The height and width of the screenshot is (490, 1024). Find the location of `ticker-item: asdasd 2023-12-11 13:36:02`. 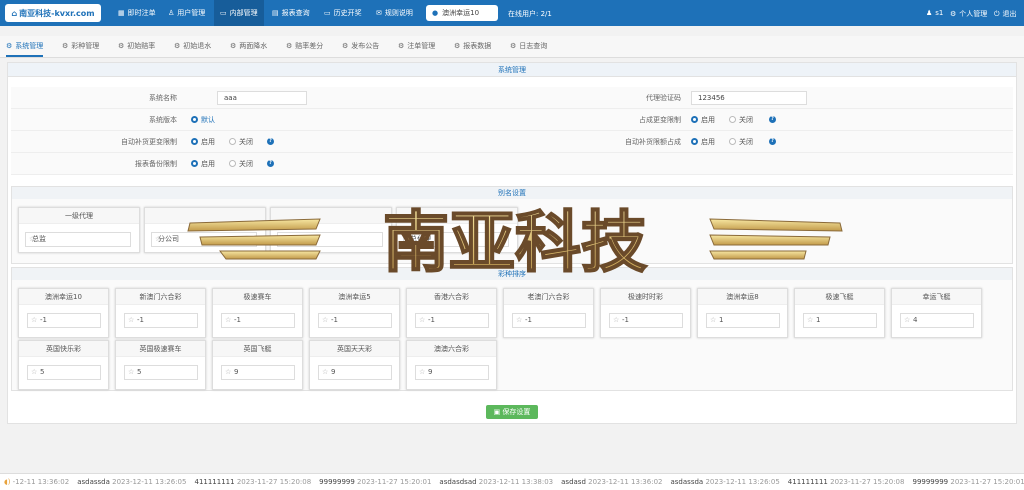

ticker-item: asdasd 2023-12-11 13:36:02 is located at coordinates (611, 482).